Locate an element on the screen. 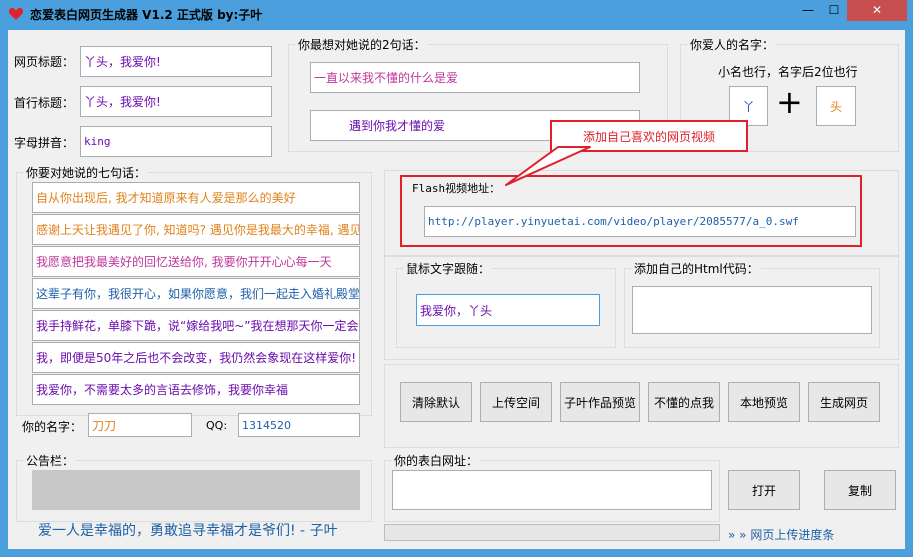 Image resolution: width=913 pixels, height=557 pixels. progress-label: » » 网页上传进度条 is located at coordinates (781, 535).